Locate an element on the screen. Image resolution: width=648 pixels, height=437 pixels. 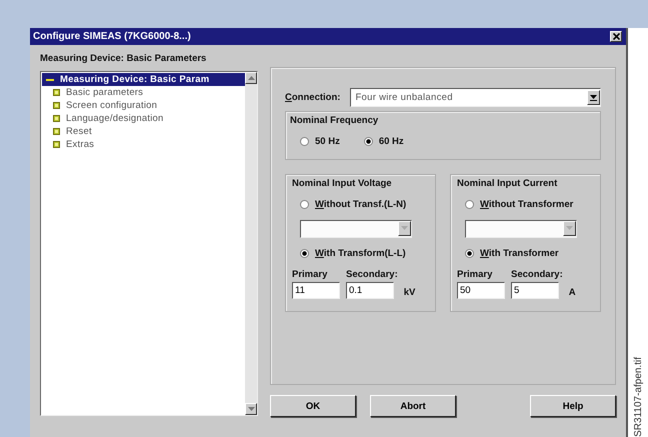
file-caption: SR31107-afpen.tif is located at coordinates (638, 397).